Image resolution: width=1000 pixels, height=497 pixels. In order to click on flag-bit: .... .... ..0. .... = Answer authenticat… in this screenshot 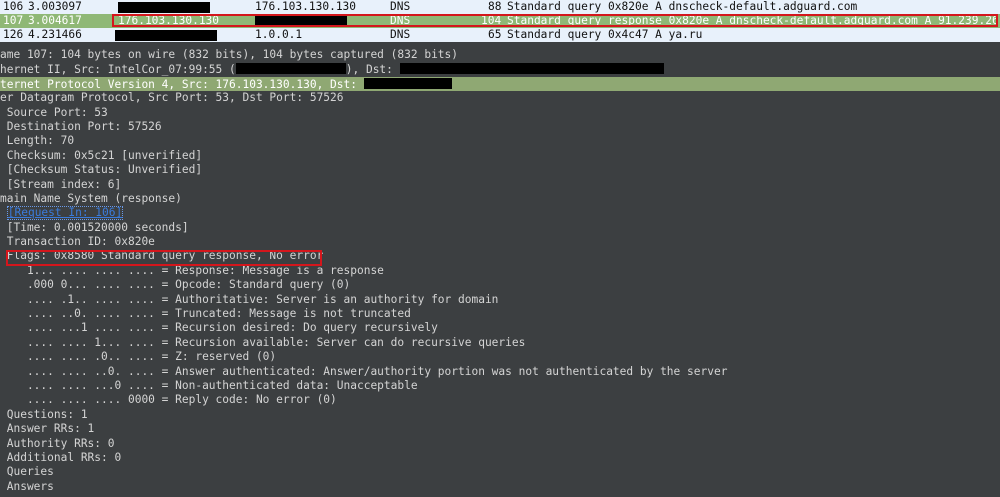, I will do `click(500, 372)`.